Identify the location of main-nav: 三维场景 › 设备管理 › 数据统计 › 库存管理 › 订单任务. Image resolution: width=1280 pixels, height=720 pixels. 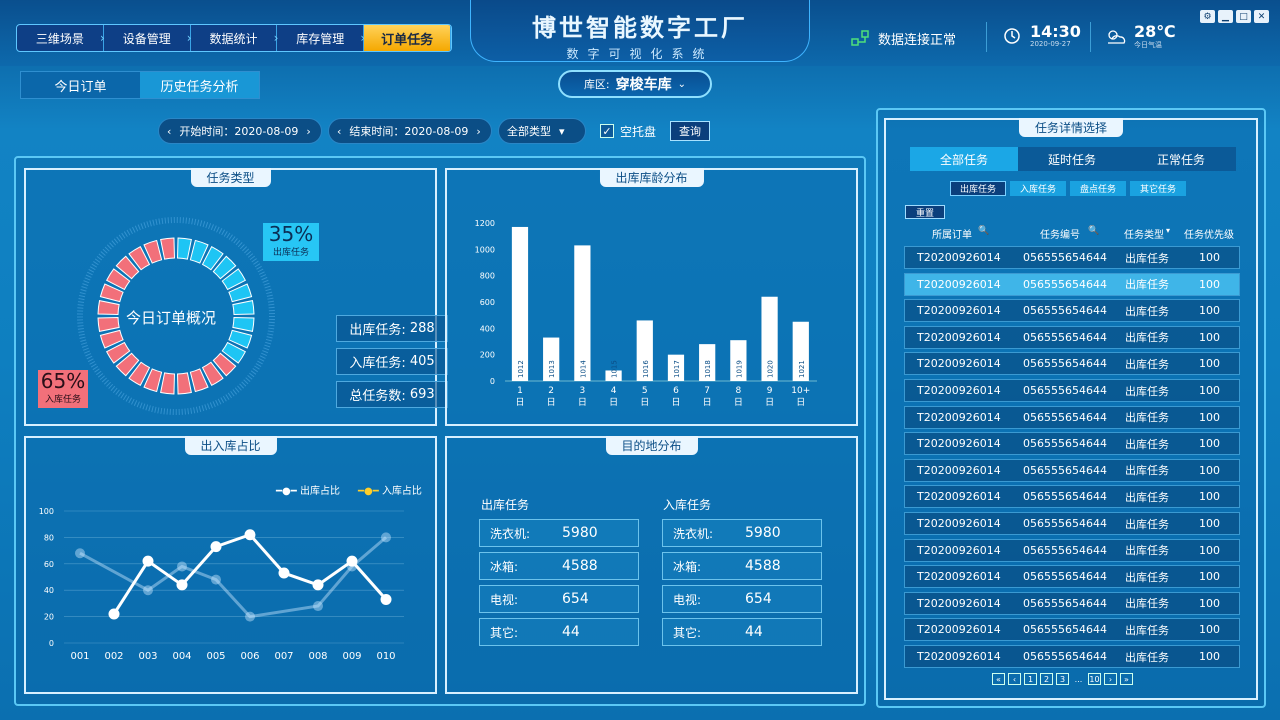
(234, 38).